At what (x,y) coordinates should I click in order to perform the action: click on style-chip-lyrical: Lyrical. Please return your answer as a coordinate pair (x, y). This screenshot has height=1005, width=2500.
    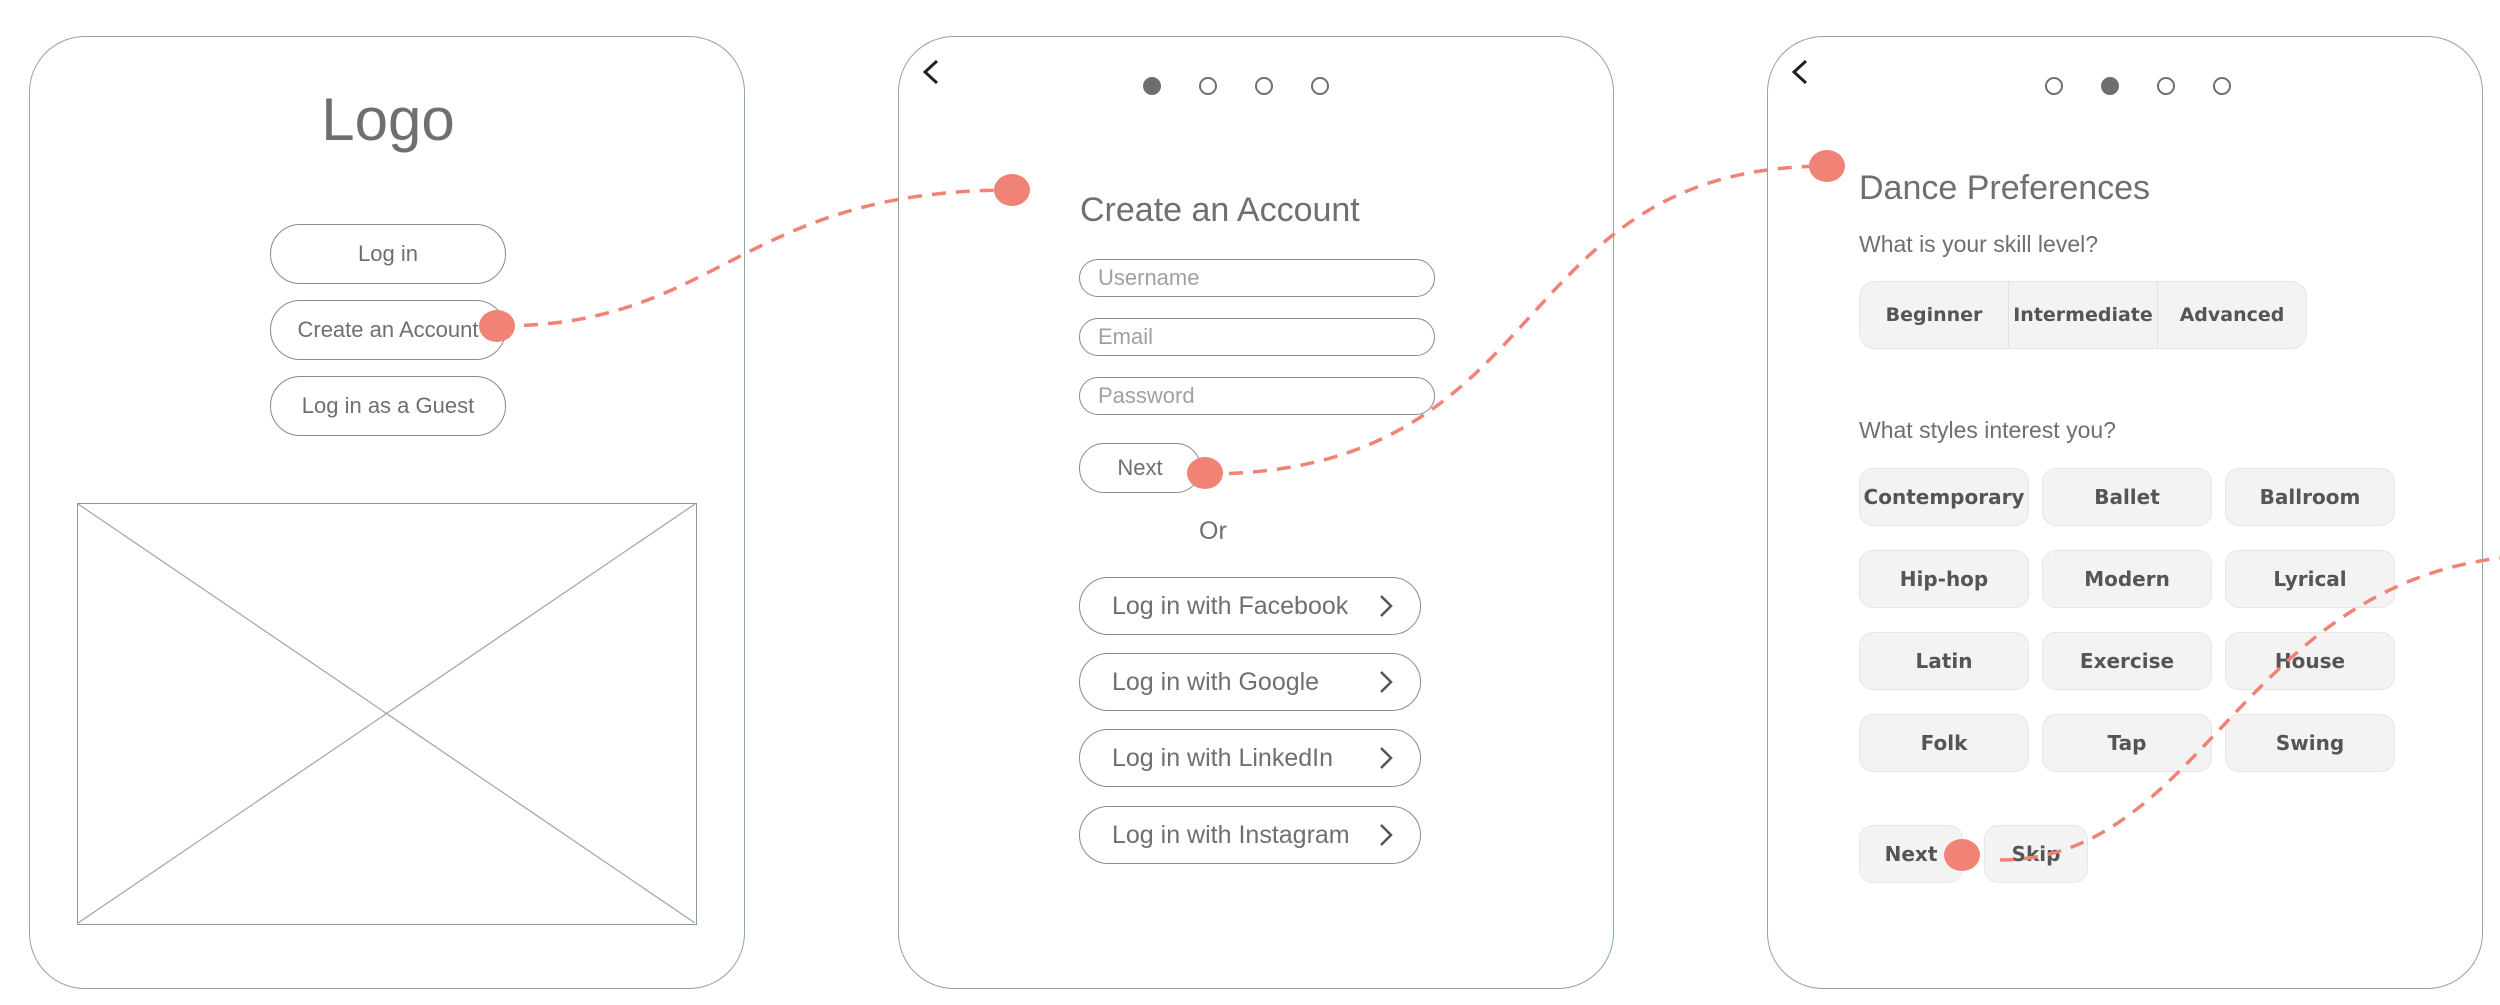
    Looking at the image, I should click on (2310, 579).